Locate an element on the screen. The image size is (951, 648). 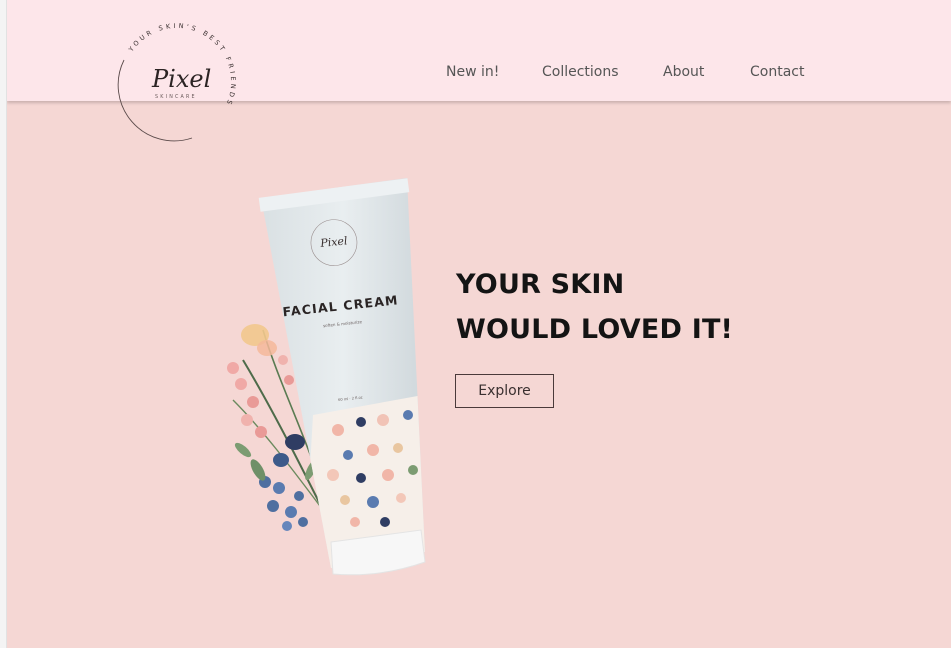
hero-headline-line-1: YOUR SKIN is located at coordinates (540, 284).